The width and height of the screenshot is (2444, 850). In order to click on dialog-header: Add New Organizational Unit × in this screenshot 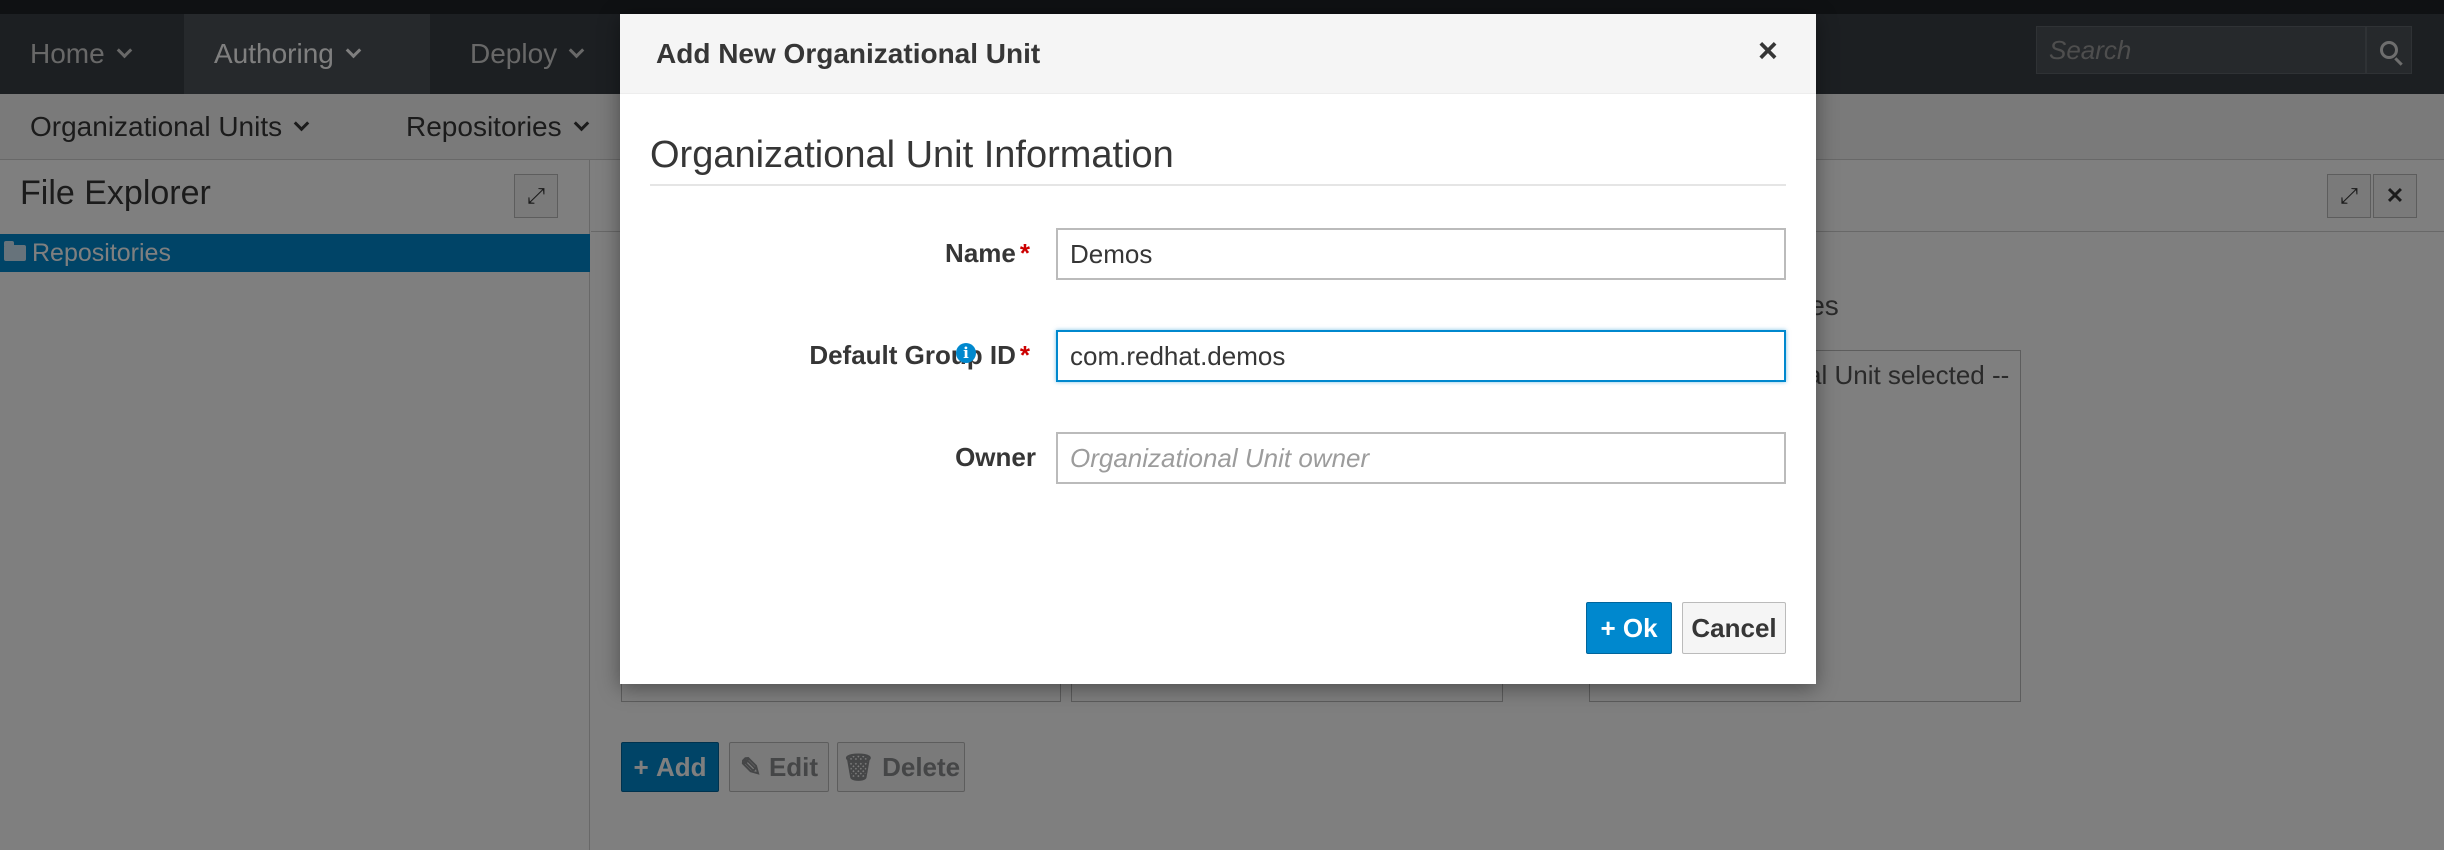, I will do `click(1218, 54)`.